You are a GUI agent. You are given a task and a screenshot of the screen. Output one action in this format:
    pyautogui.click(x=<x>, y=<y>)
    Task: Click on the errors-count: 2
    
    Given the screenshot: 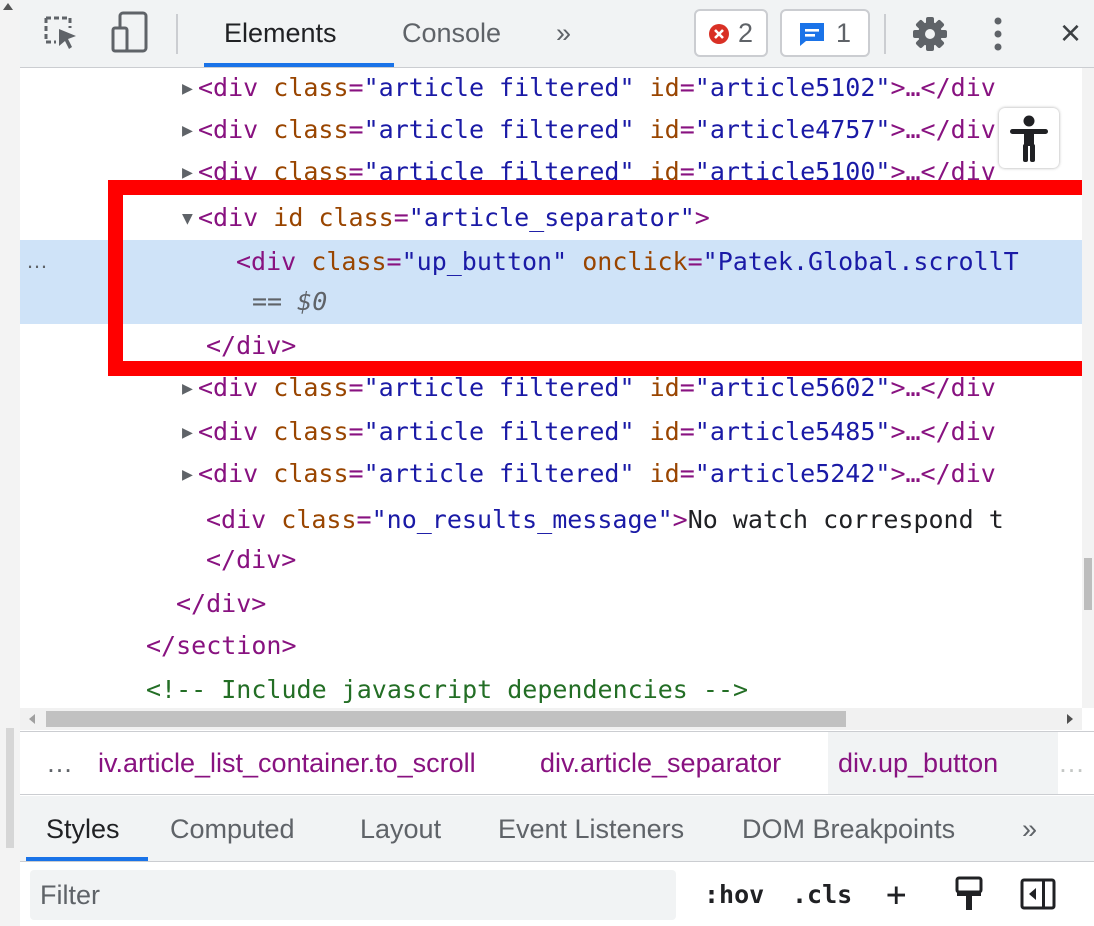 What is the action you would take?
    pyautogui.click(x=746, y=33)
    